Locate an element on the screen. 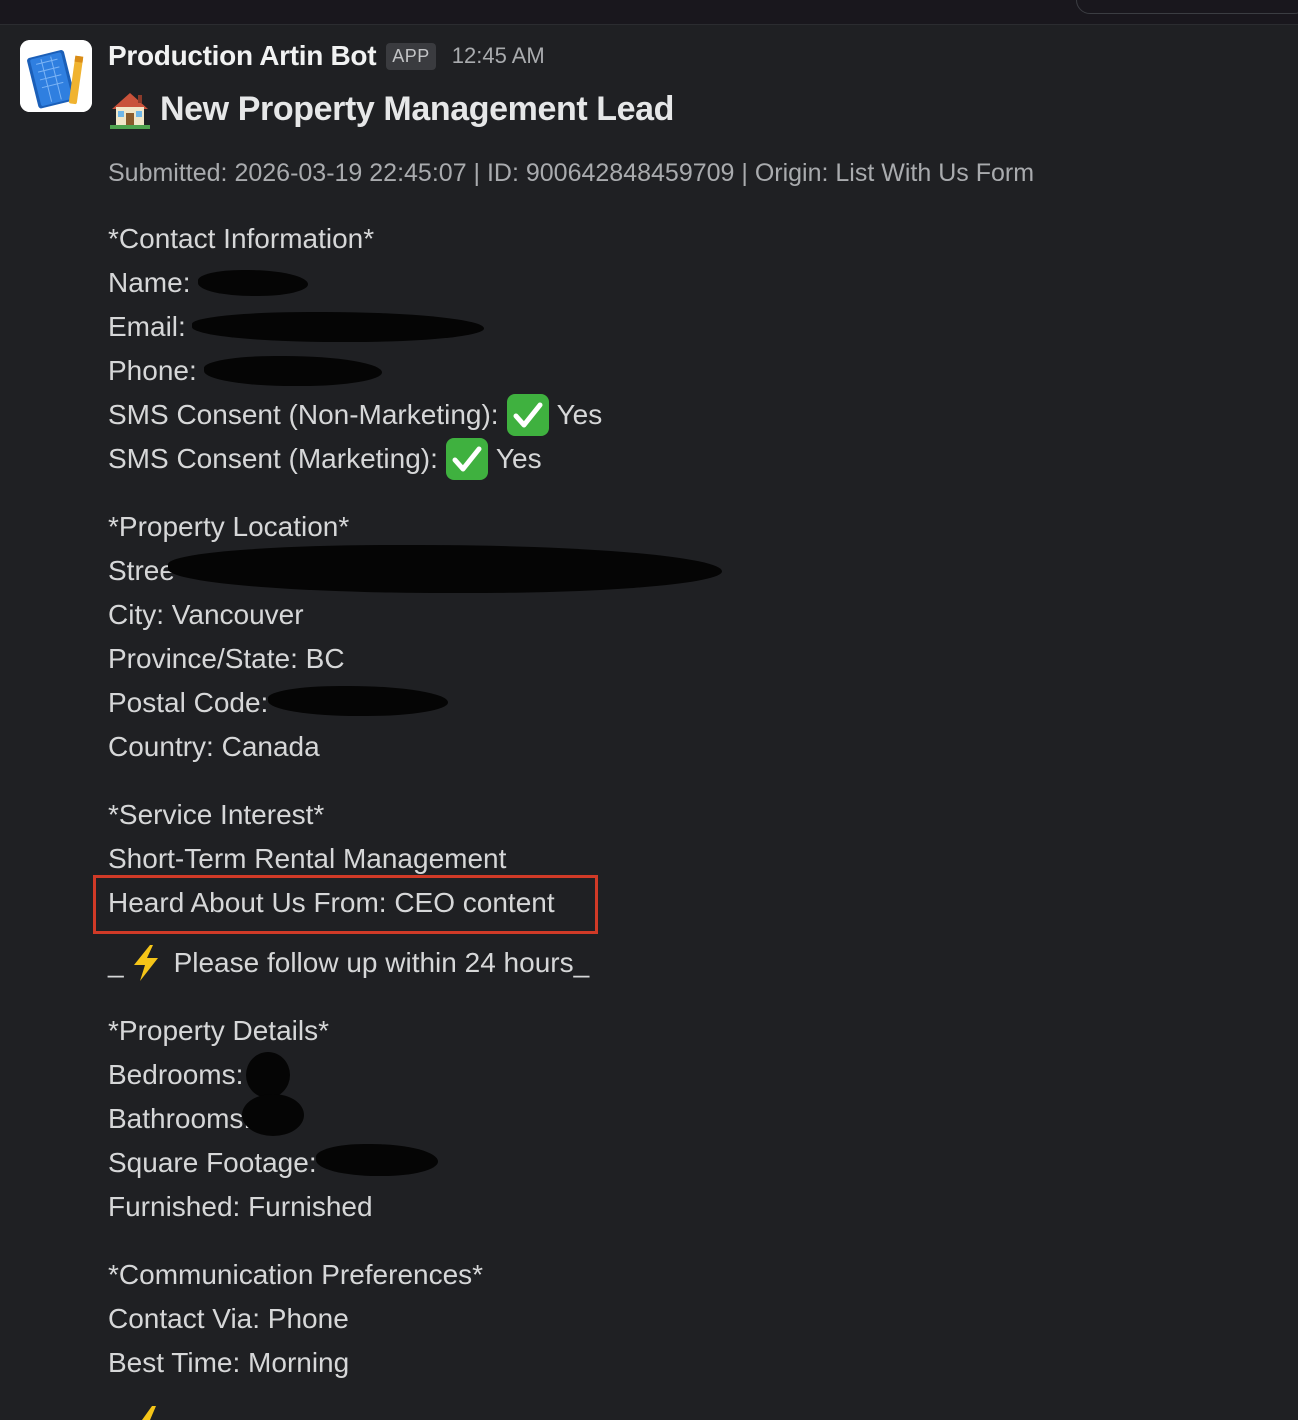 This screenshot has width=1298, height=1420. contact-phone: Phone: is located at coordinates (152, 371).